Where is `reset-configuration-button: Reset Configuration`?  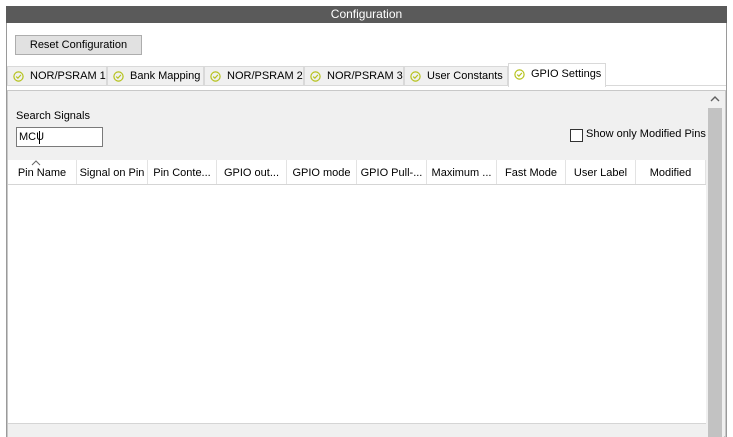
reset-configuration-button: Reset Configuration is located at coordinates (78, 45).